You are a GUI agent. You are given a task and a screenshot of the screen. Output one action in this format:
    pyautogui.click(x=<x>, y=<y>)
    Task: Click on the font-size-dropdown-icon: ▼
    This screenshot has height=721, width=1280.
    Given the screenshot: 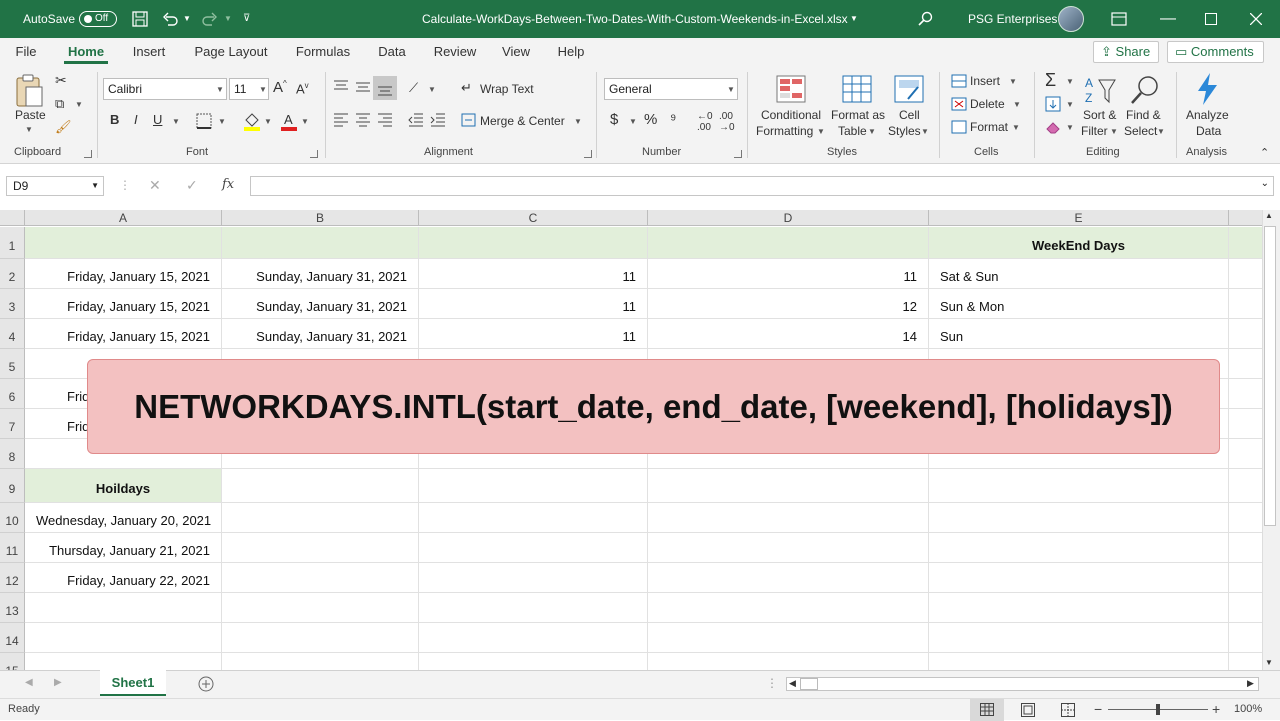 What is the action you would take?
    pyautogui.click(x=263, y=89)
    